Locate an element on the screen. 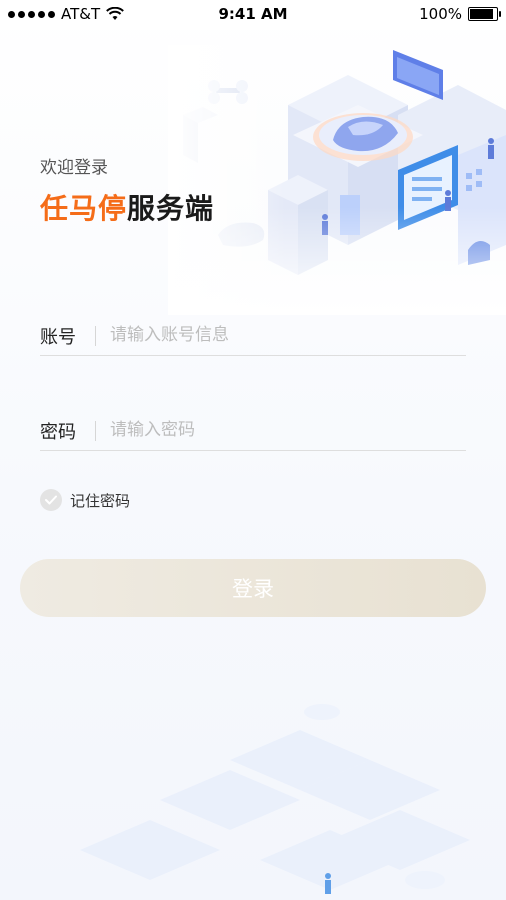  app-title: 任马停服务端 is located at coordinates (127, 207).